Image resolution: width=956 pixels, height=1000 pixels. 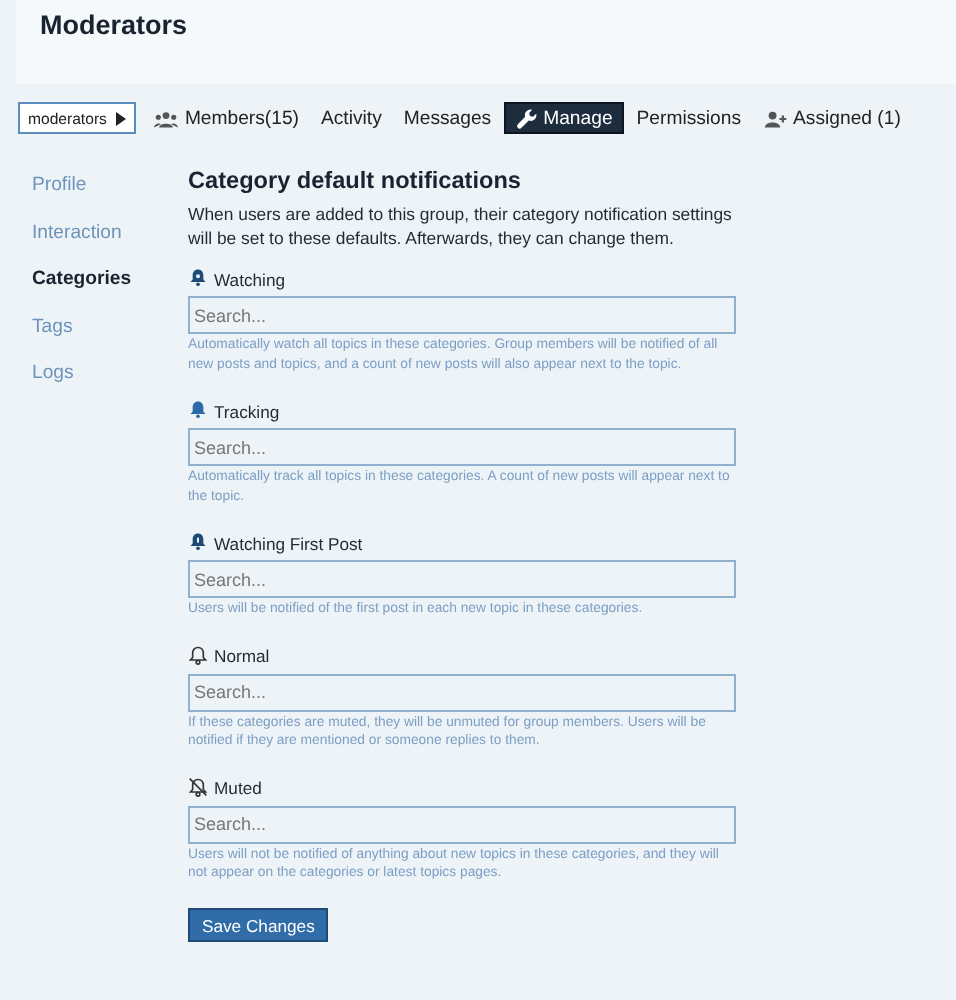 I want to click on people-icon, so click(x=166, y=118).